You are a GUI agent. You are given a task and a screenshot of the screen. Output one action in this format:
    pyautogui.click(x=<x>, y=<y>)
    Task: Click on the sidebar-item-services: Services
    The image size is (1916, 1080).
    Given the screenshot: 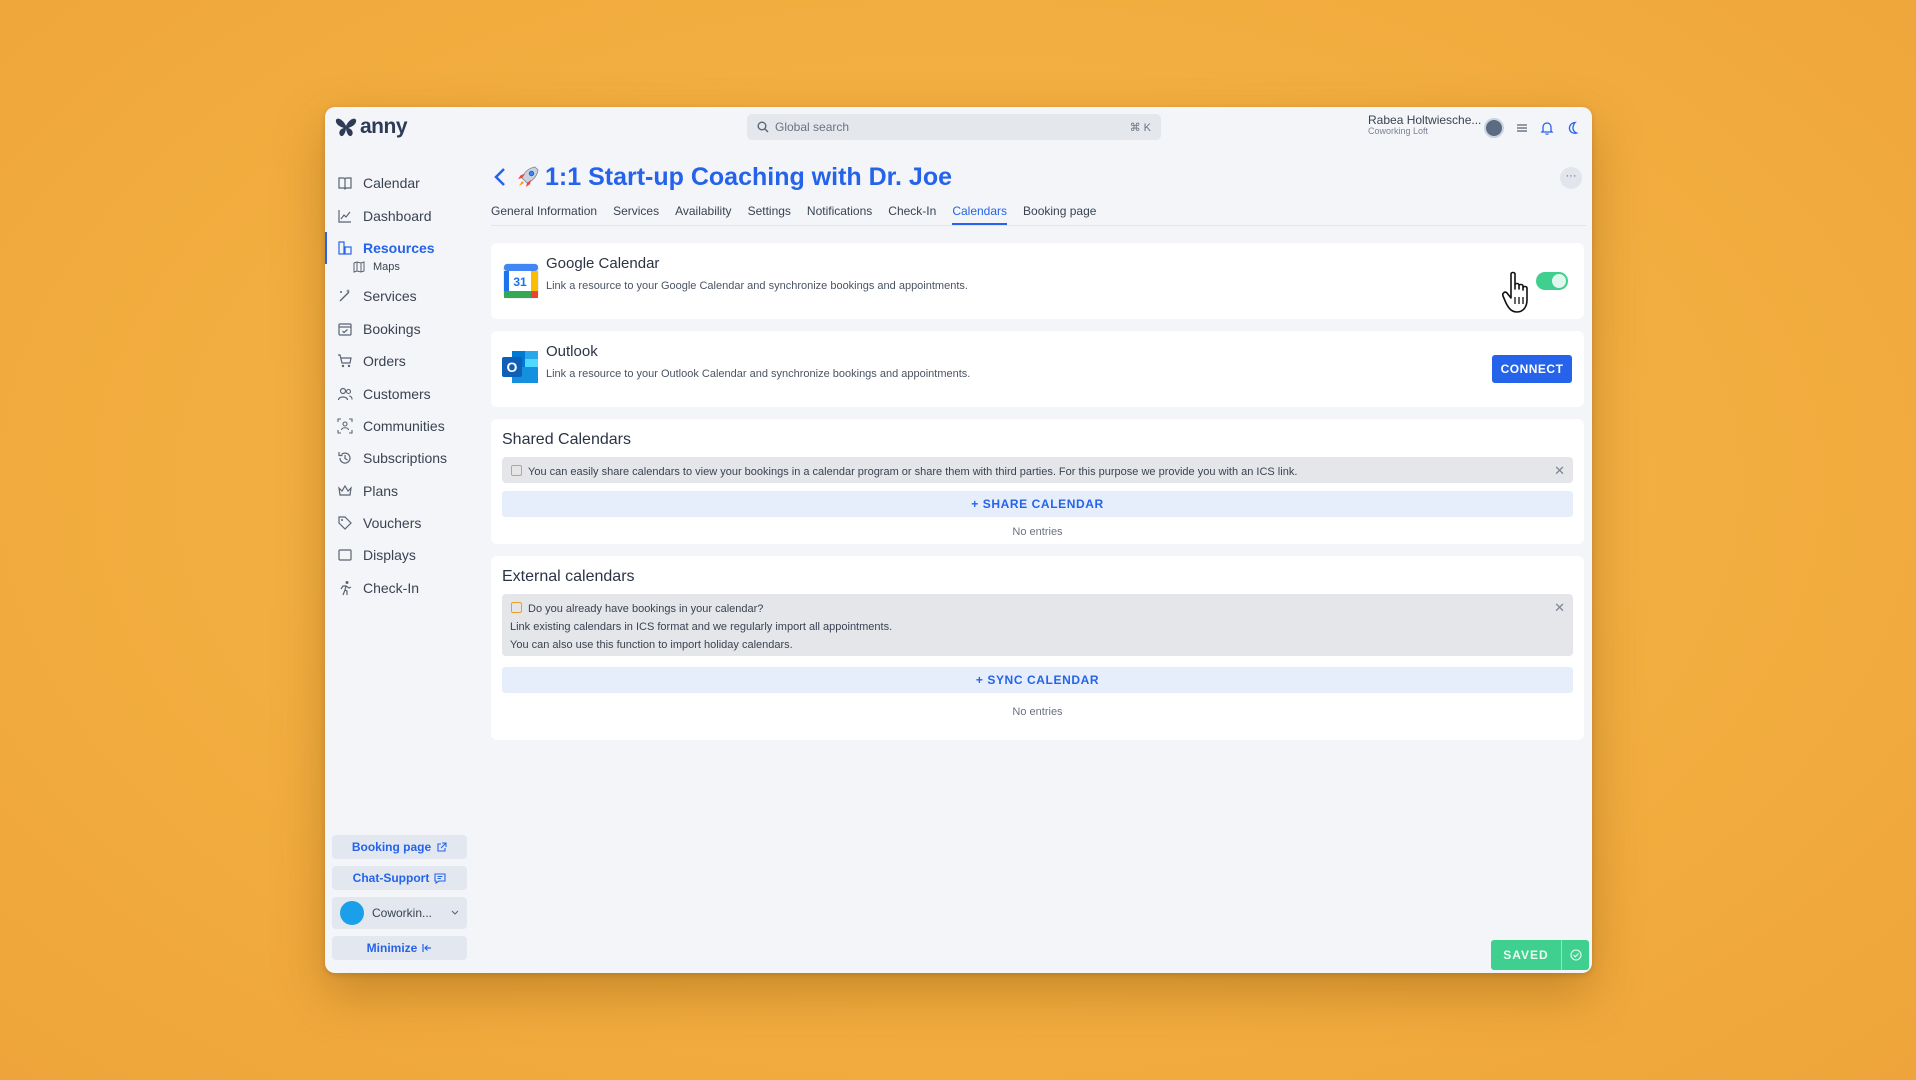 What is the action you would take?
    pyautogui.click(x=400, y=296)
    